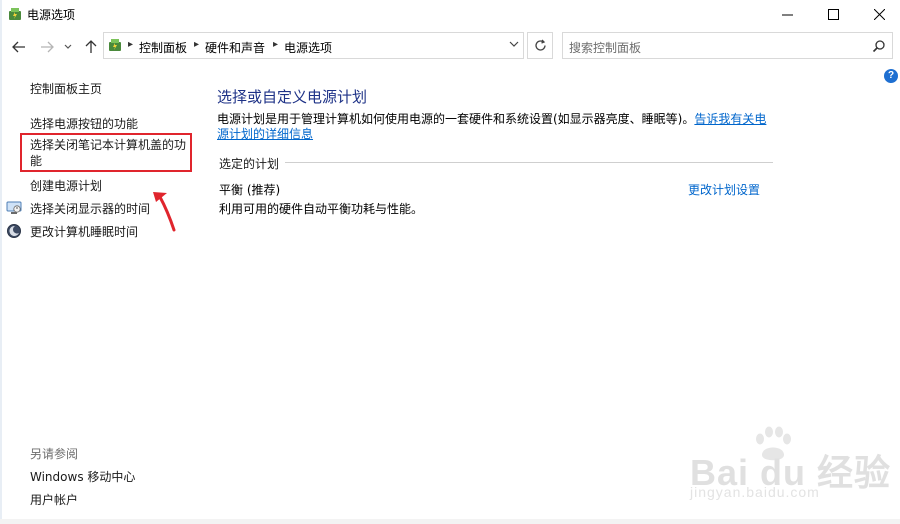  Describe the element at coordinates (879, 46) in the screenshot. I see `search-icon` at that location.